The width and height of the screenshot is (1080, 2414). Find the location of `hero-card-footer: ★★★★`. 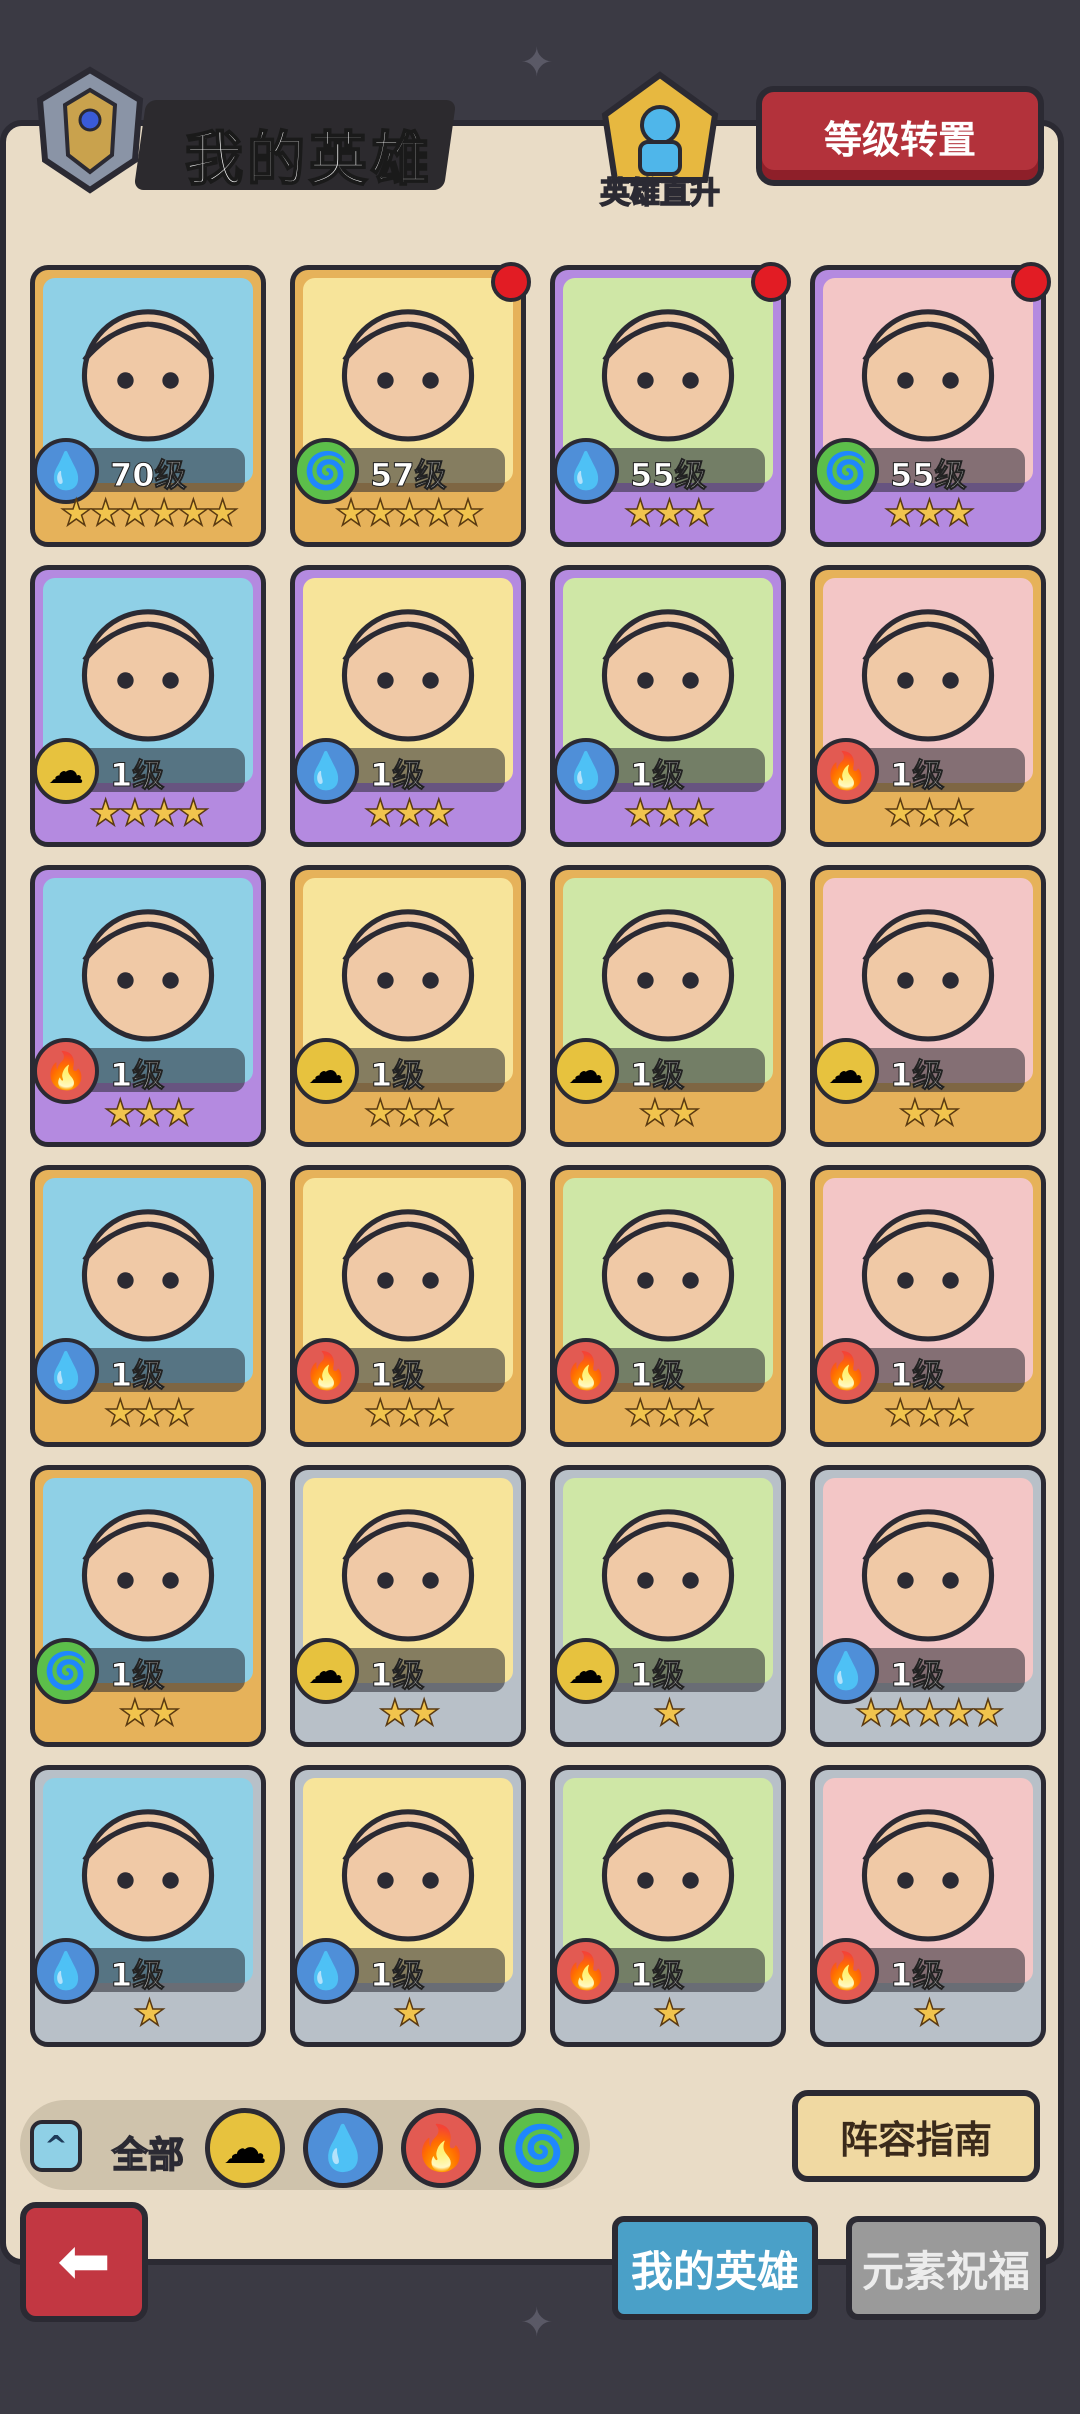

hero-card-footer: ★★★★ is located at coordinates (148, 809).